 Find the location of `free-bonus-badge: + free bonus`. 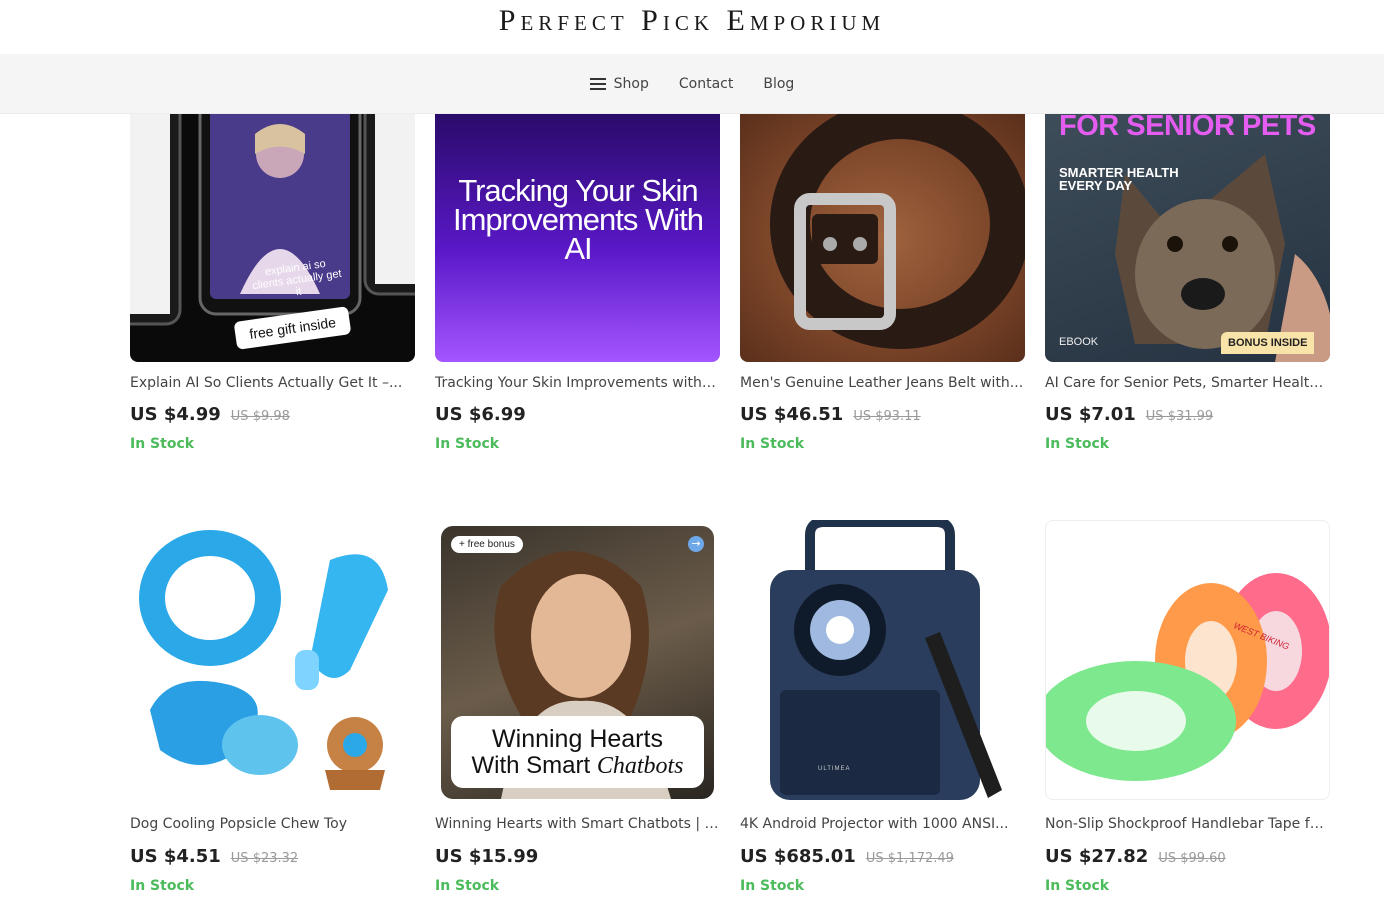

free-bonus-badge: + free bonus is located at coordinates (487, 544).